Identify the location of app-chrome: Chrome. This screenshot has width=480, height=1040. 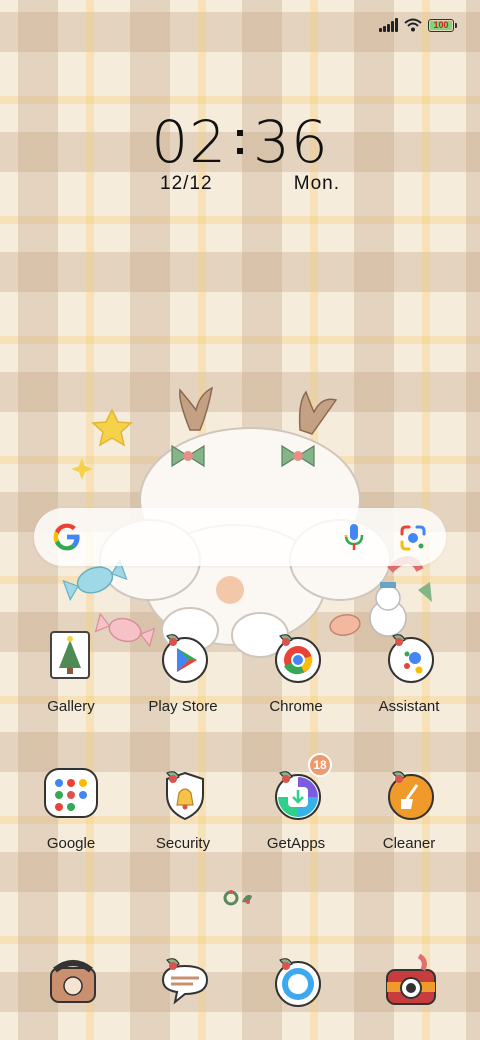
(296, 670).